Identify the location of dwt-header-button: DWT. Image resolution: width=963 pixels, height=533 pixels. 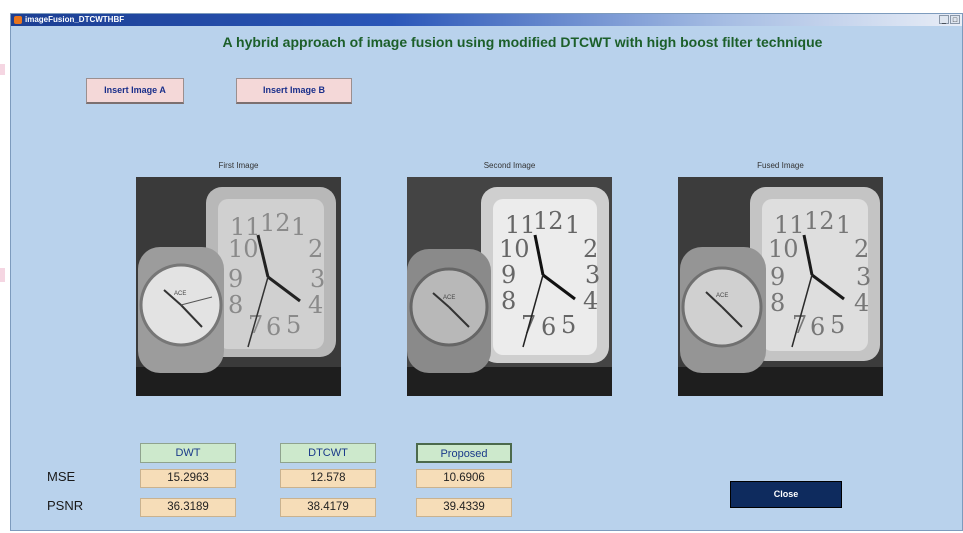
(188, 453).